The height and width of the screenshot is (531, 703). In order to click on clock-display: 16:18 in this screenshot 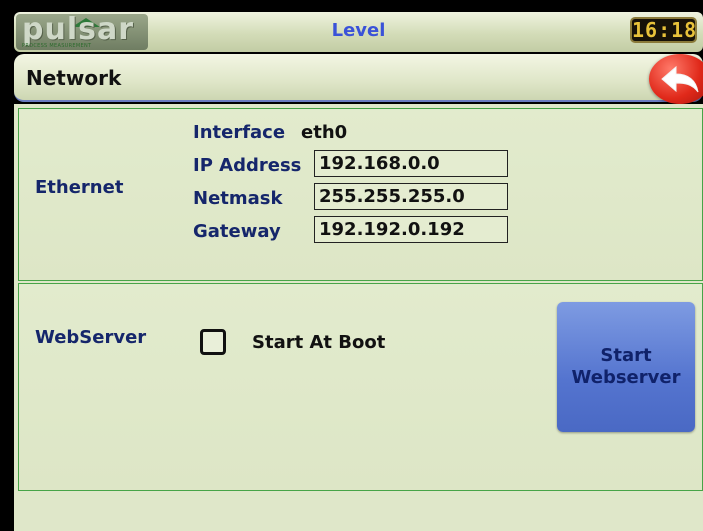, I will do `click(664, 30)`.